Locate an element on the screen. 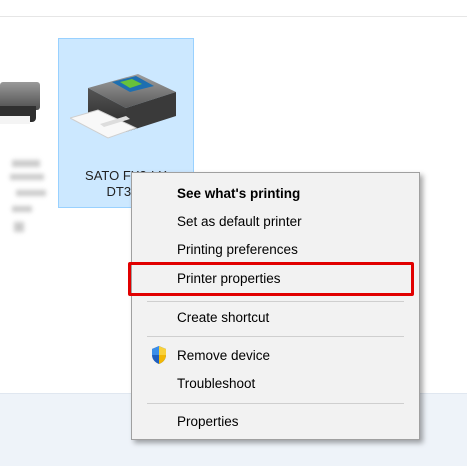 The height and width of the screenshot is (466, 467). menu-item-set-default-printer: Set as default printer is located at coordinates (275, 222).